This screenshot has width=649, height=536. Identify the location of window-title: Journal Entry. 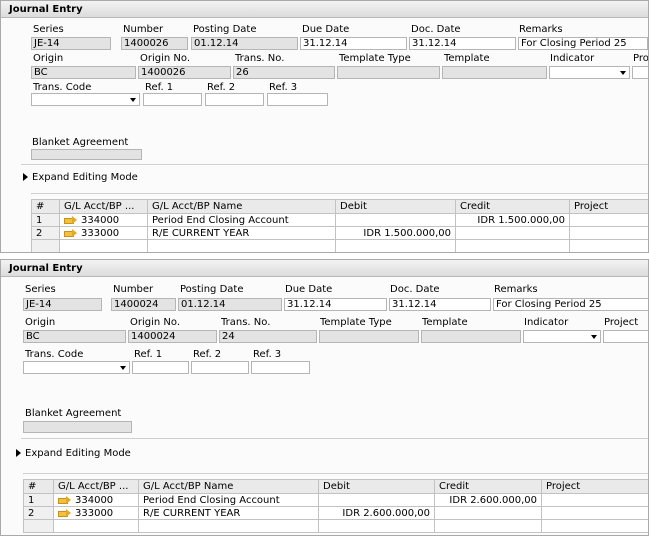
(46, 268).